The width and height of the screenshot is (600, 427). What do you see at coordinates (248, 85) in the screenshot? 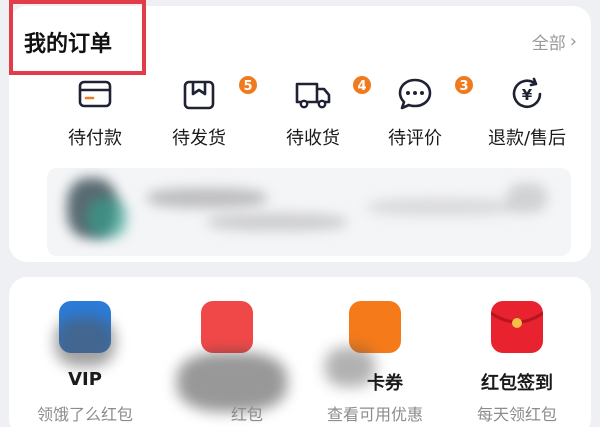
I see `badge: 5` at bounding box center [248, 85].